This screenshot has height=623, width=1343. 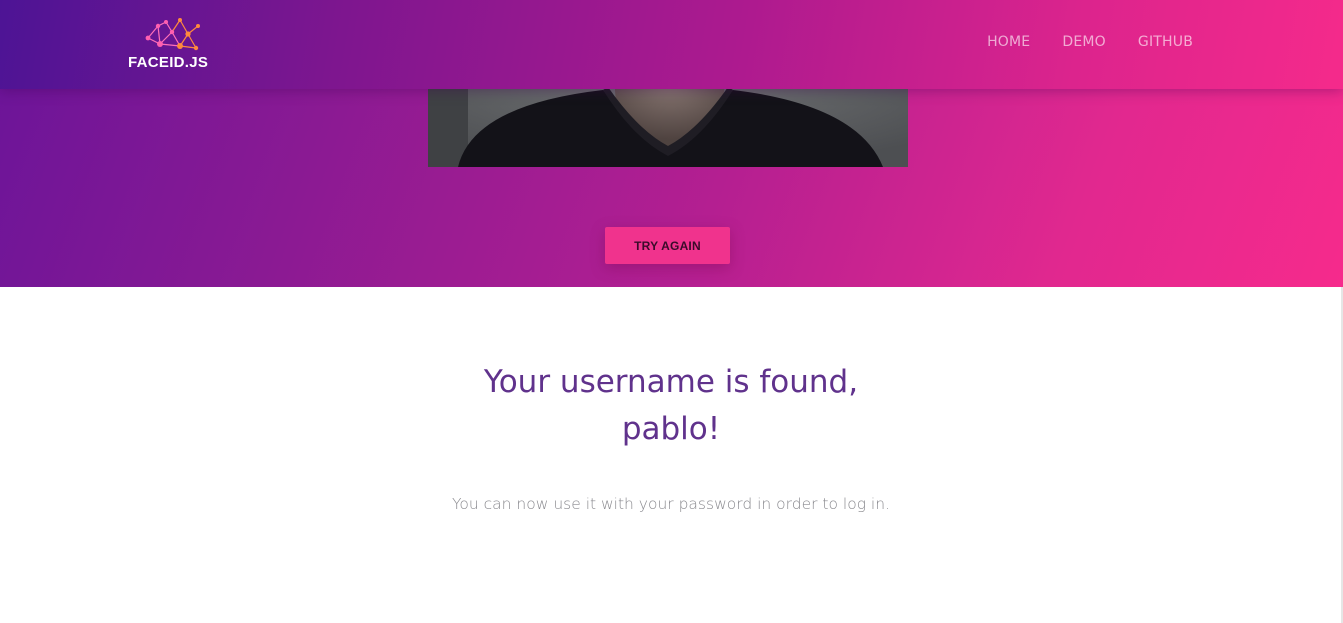 I want to click on nav-link-demo: DEMO, so click(x=1084, y=42).